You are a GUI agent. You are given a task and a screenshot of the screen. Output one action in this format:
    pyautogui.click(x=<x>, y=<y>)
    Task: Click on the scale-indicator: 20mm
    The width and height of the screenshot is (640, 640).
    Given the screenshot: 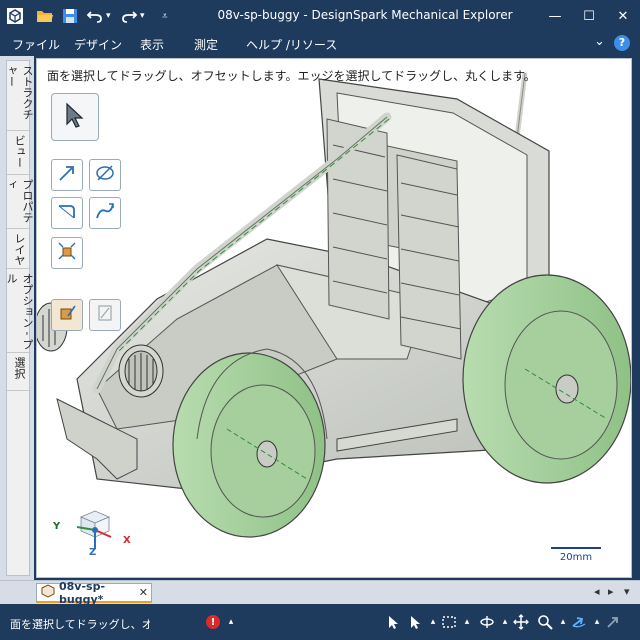 What is the action you would take?
    pyautogui.click(x=576, y=555)
    